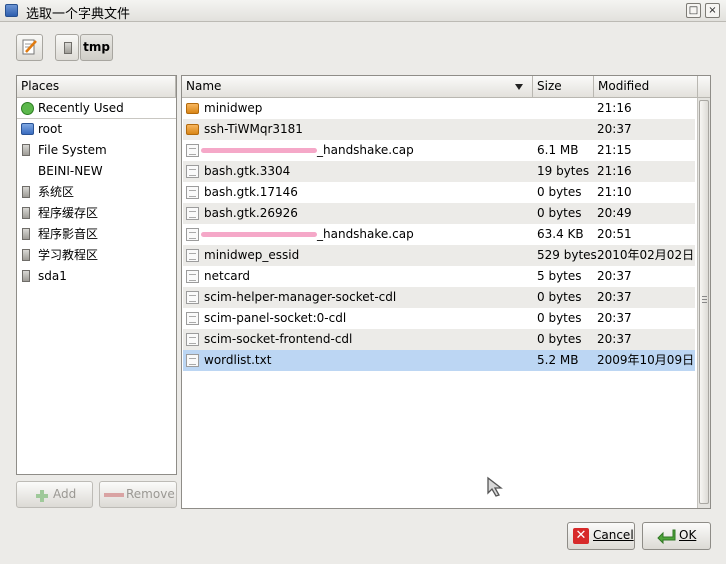  Describe the element at coordinates (614, 171) in the screenshot. I see `file-modified: 21:16` at that location.